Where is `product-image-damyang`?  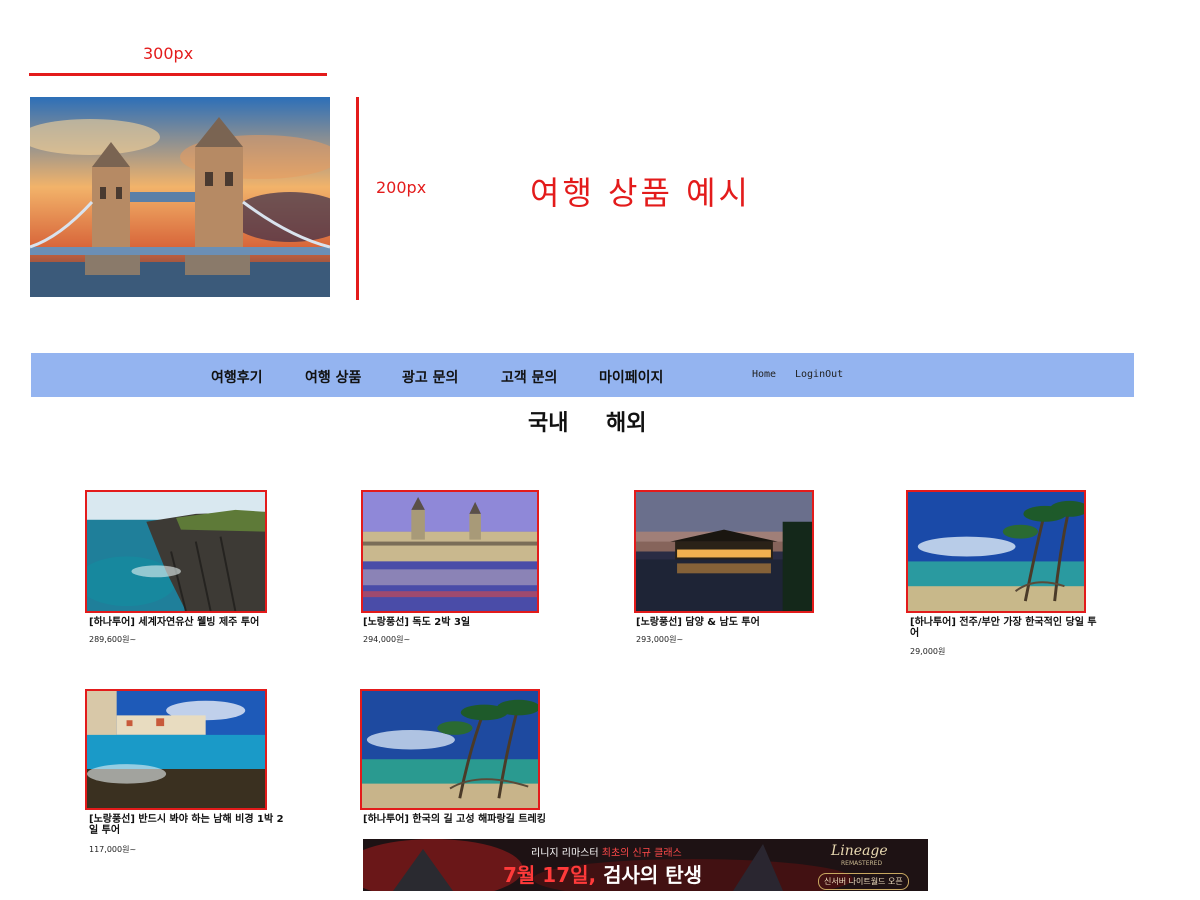
product-image-damyang is located at coordinates (724, 551).